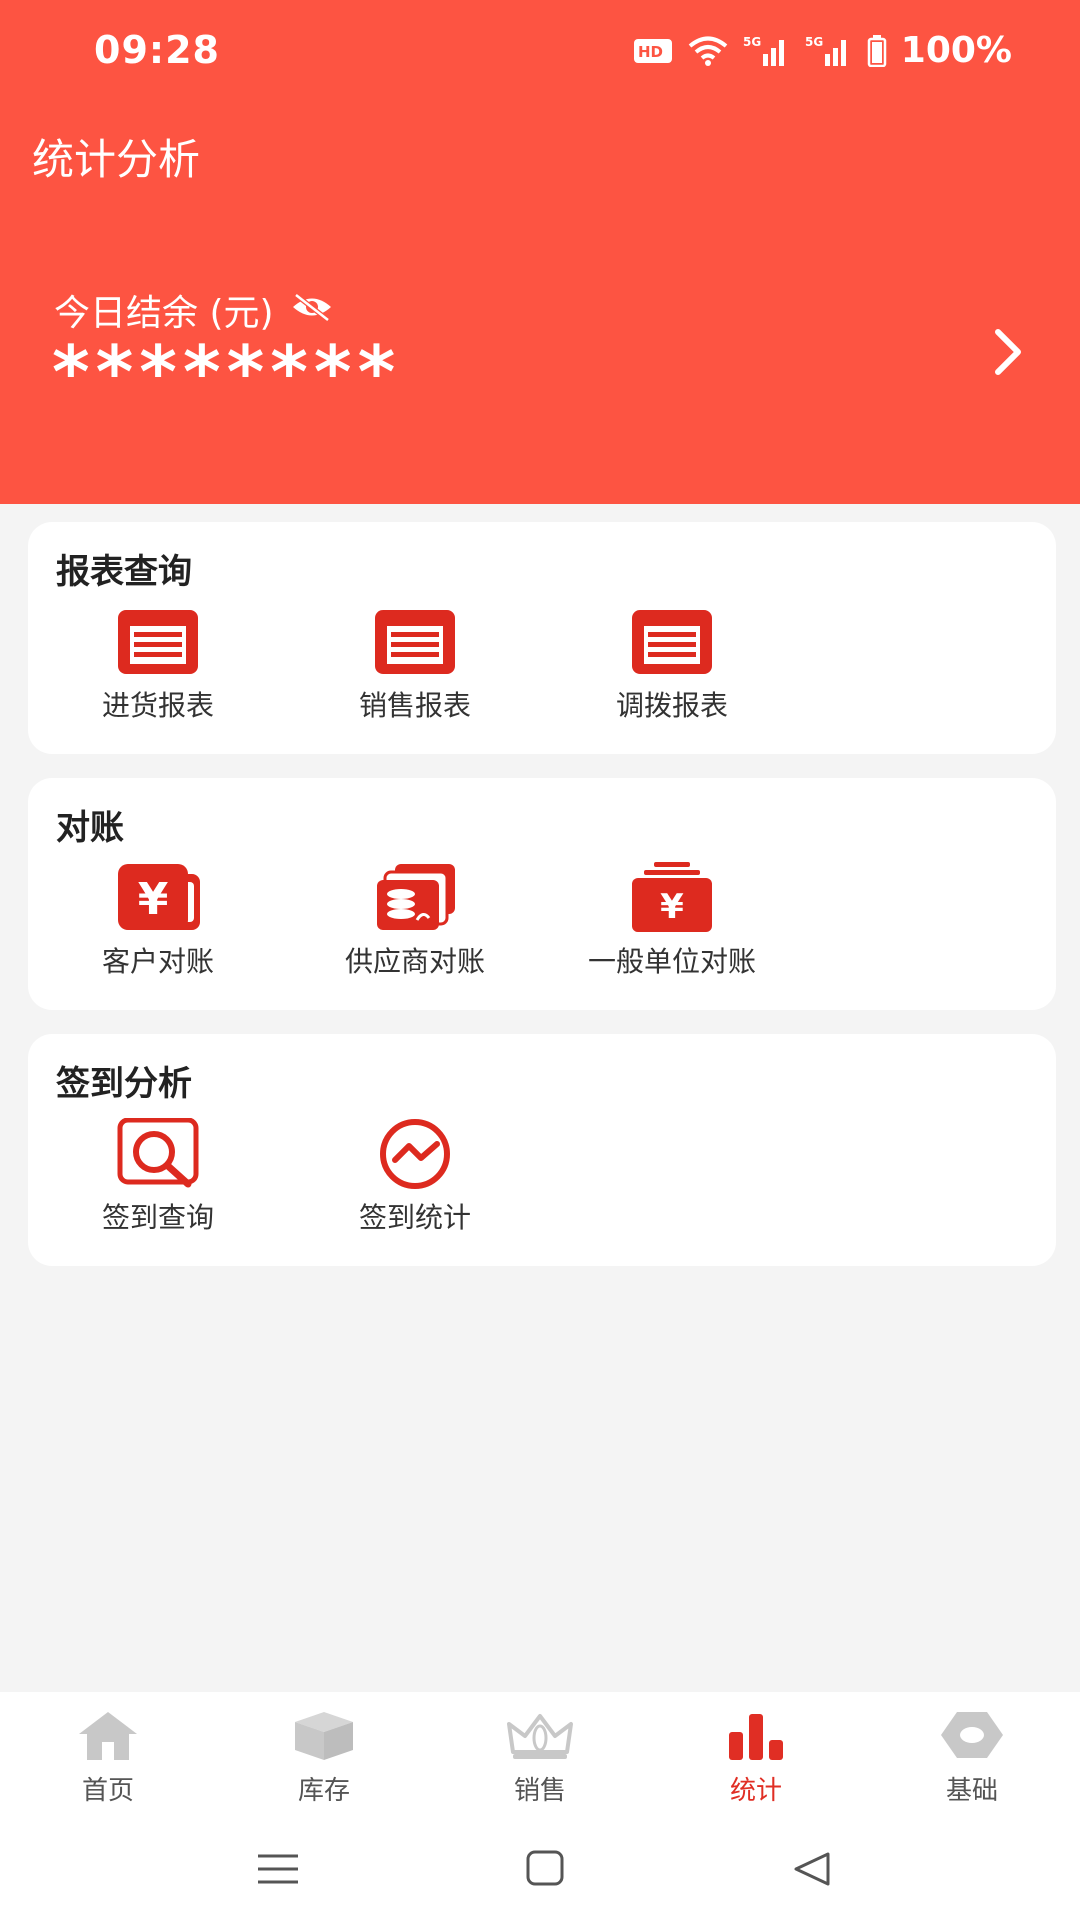 The width and height of the screenshot is (1080, 1920). I want to click on status-icons: HD 5G 5G 100%, so click(822, 50).